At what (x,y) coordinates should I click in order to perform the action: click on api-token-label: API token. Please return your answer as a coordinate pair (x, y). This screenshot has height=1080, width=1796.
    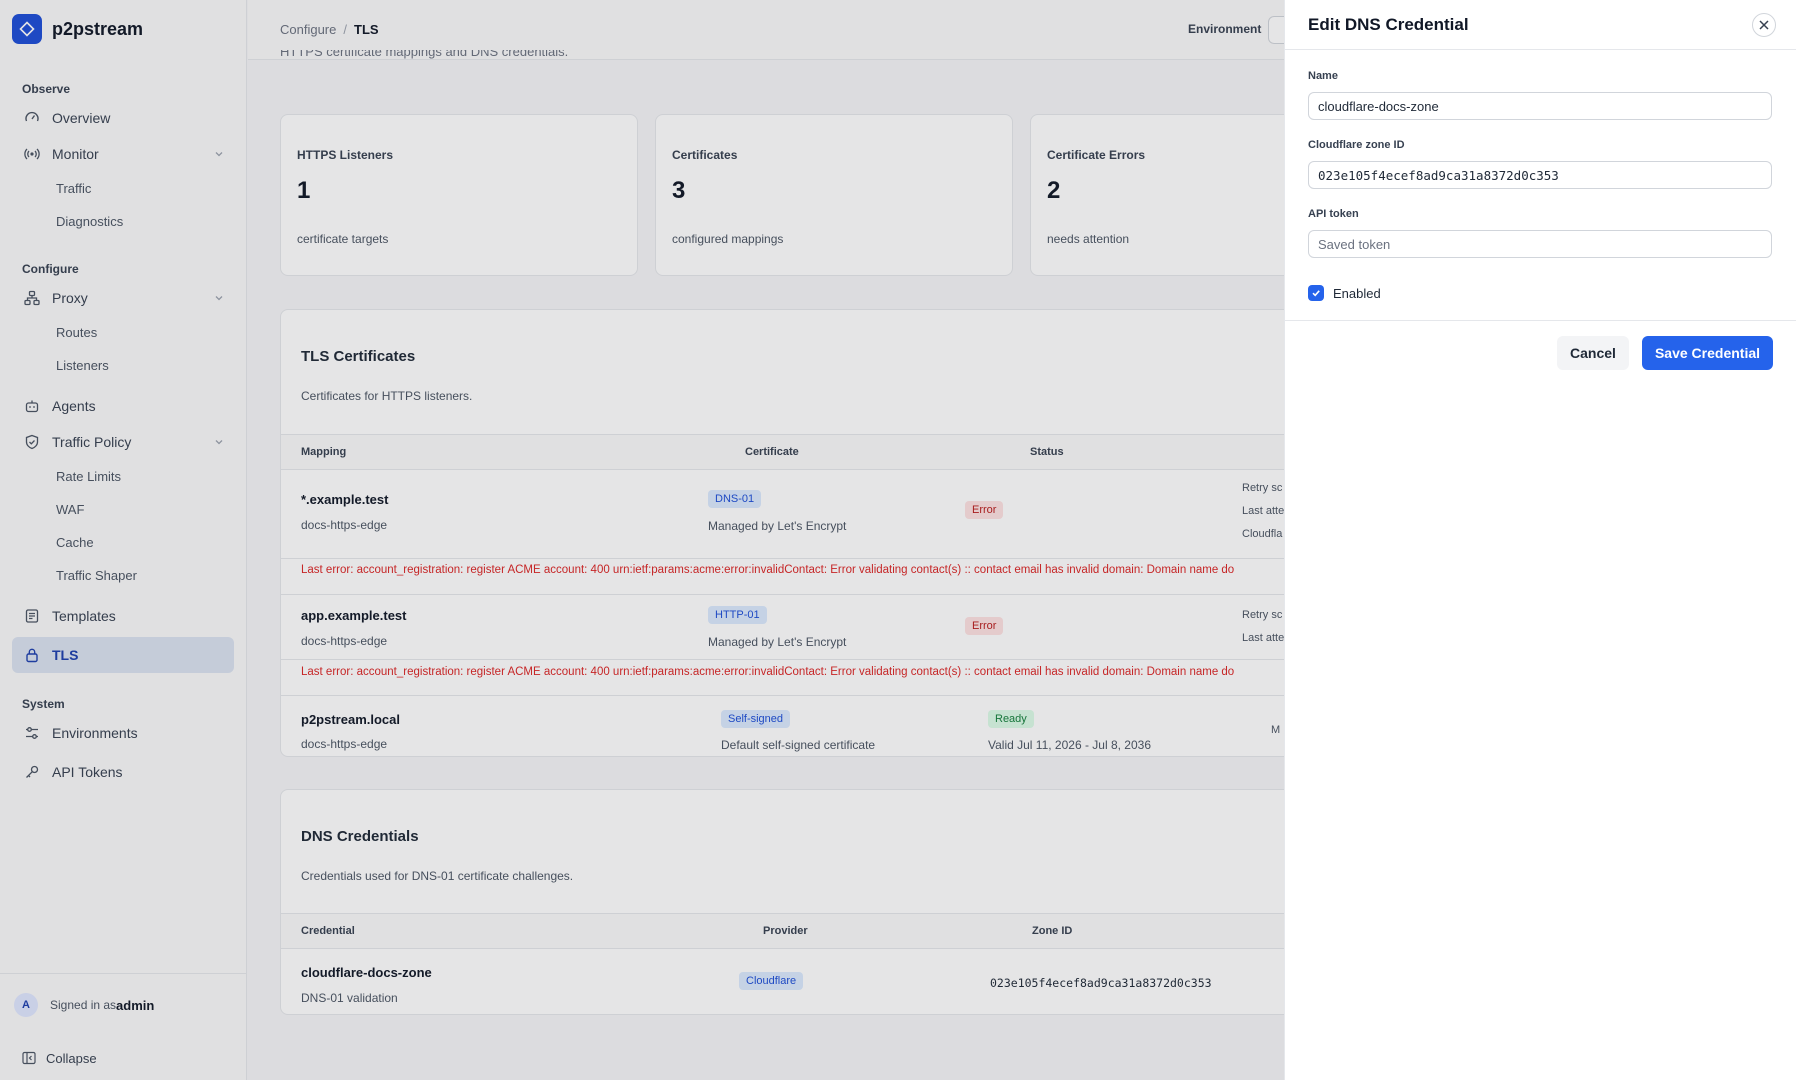
    Looking at the image, I should click on (1333, 214).